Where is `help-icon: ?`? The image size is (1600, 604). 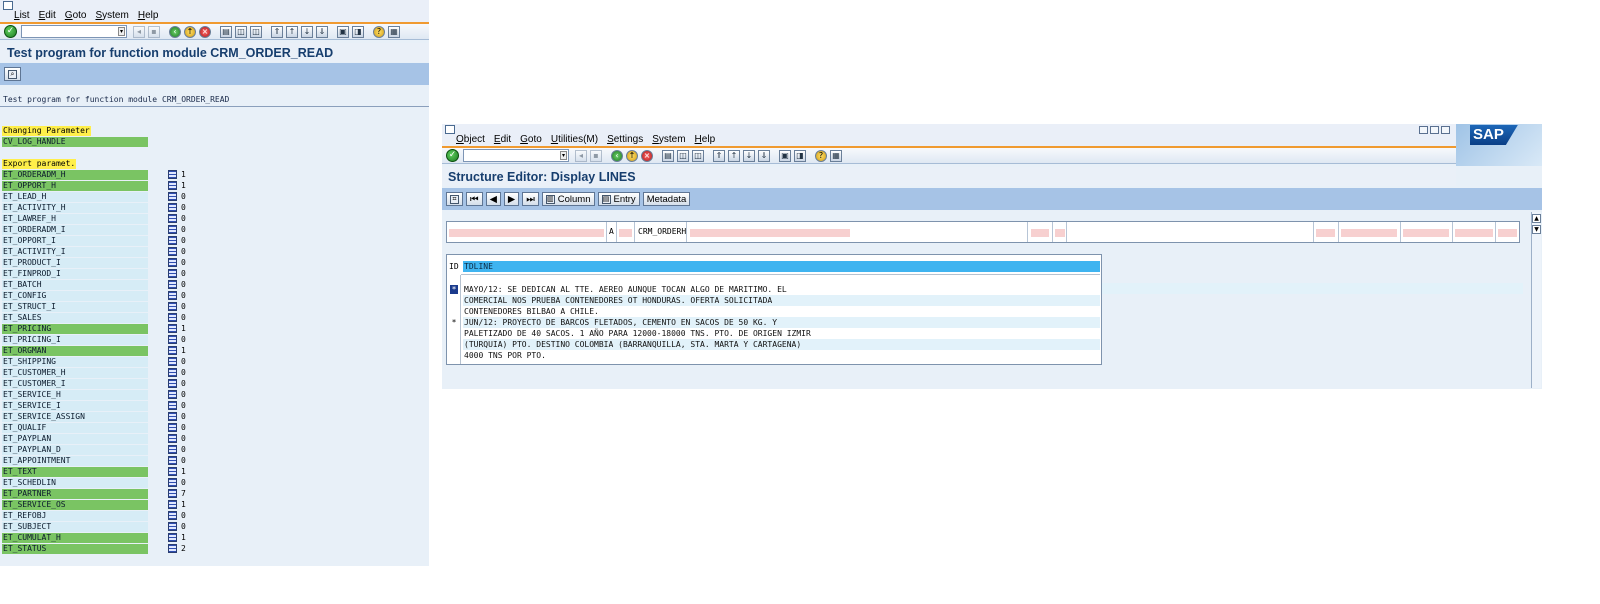
help-icon: ? is located at coordinates (821, 155).